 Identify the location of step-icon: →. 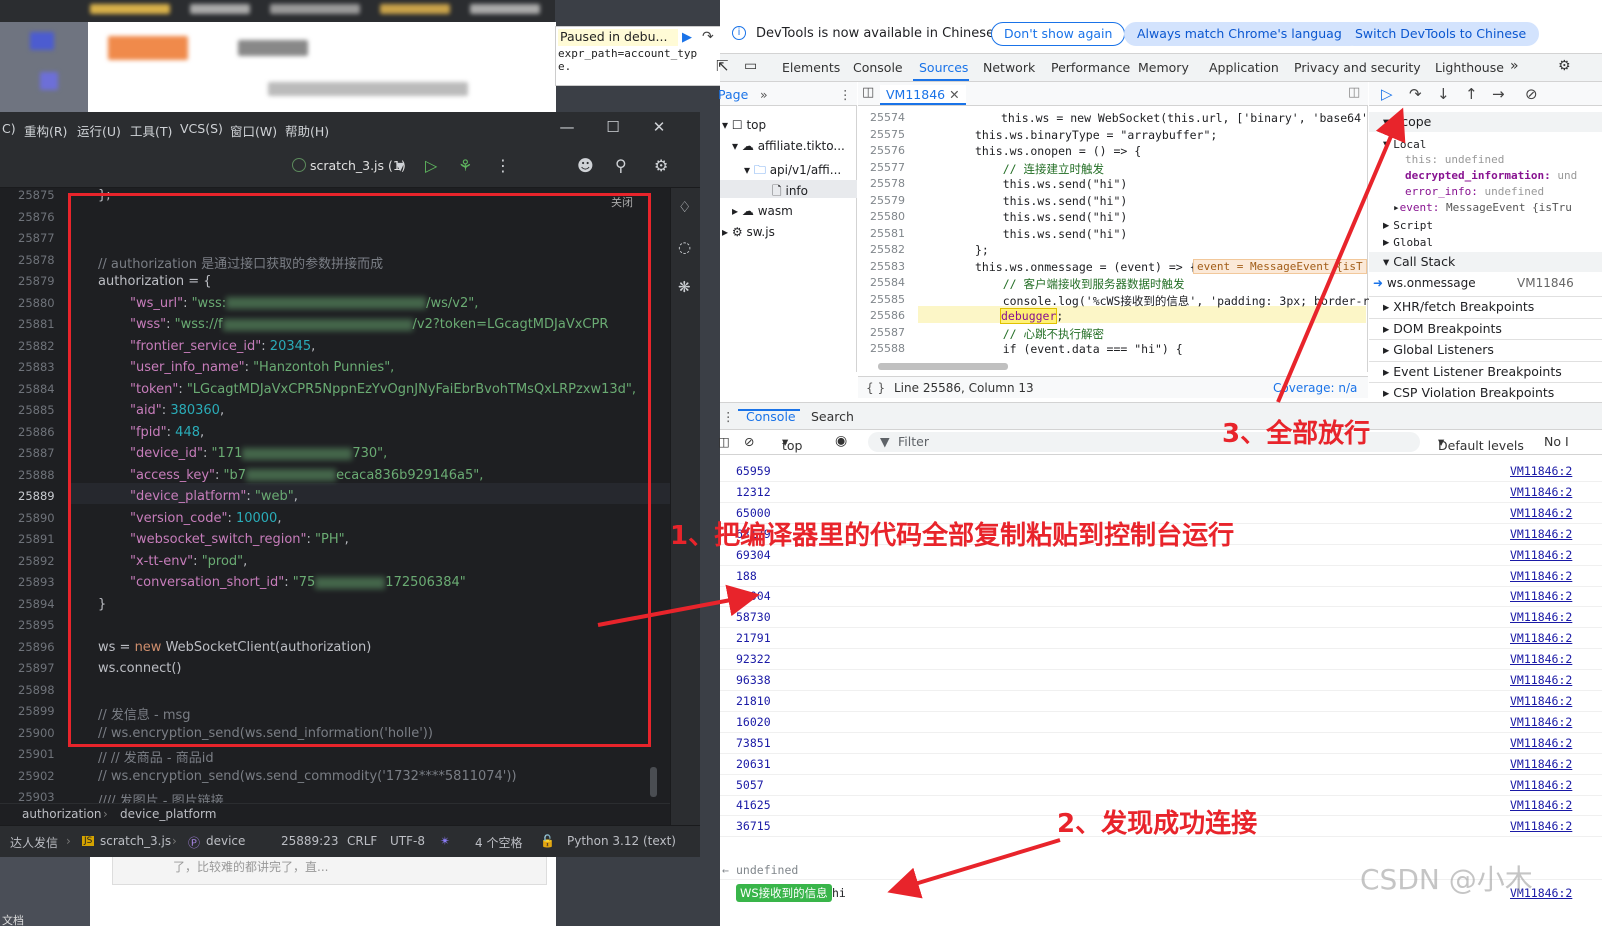
(1498, 94).